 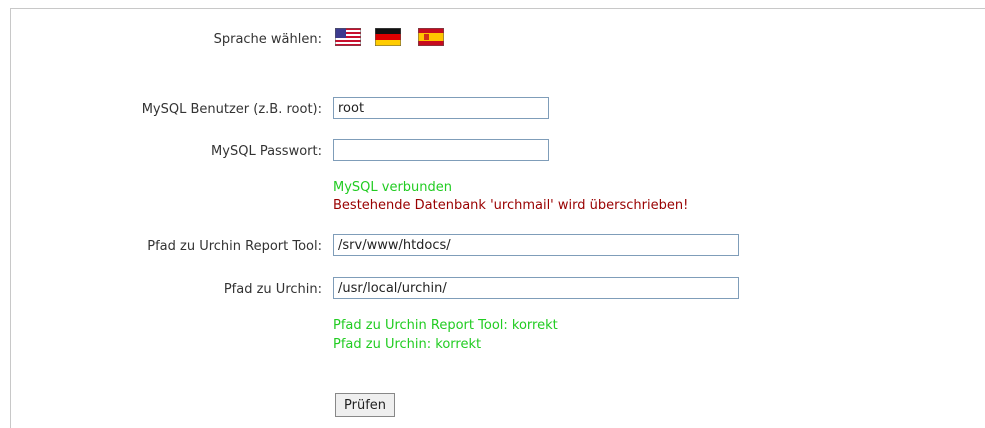 I want to click on mysql-user-input, so click(x=441, y=108).